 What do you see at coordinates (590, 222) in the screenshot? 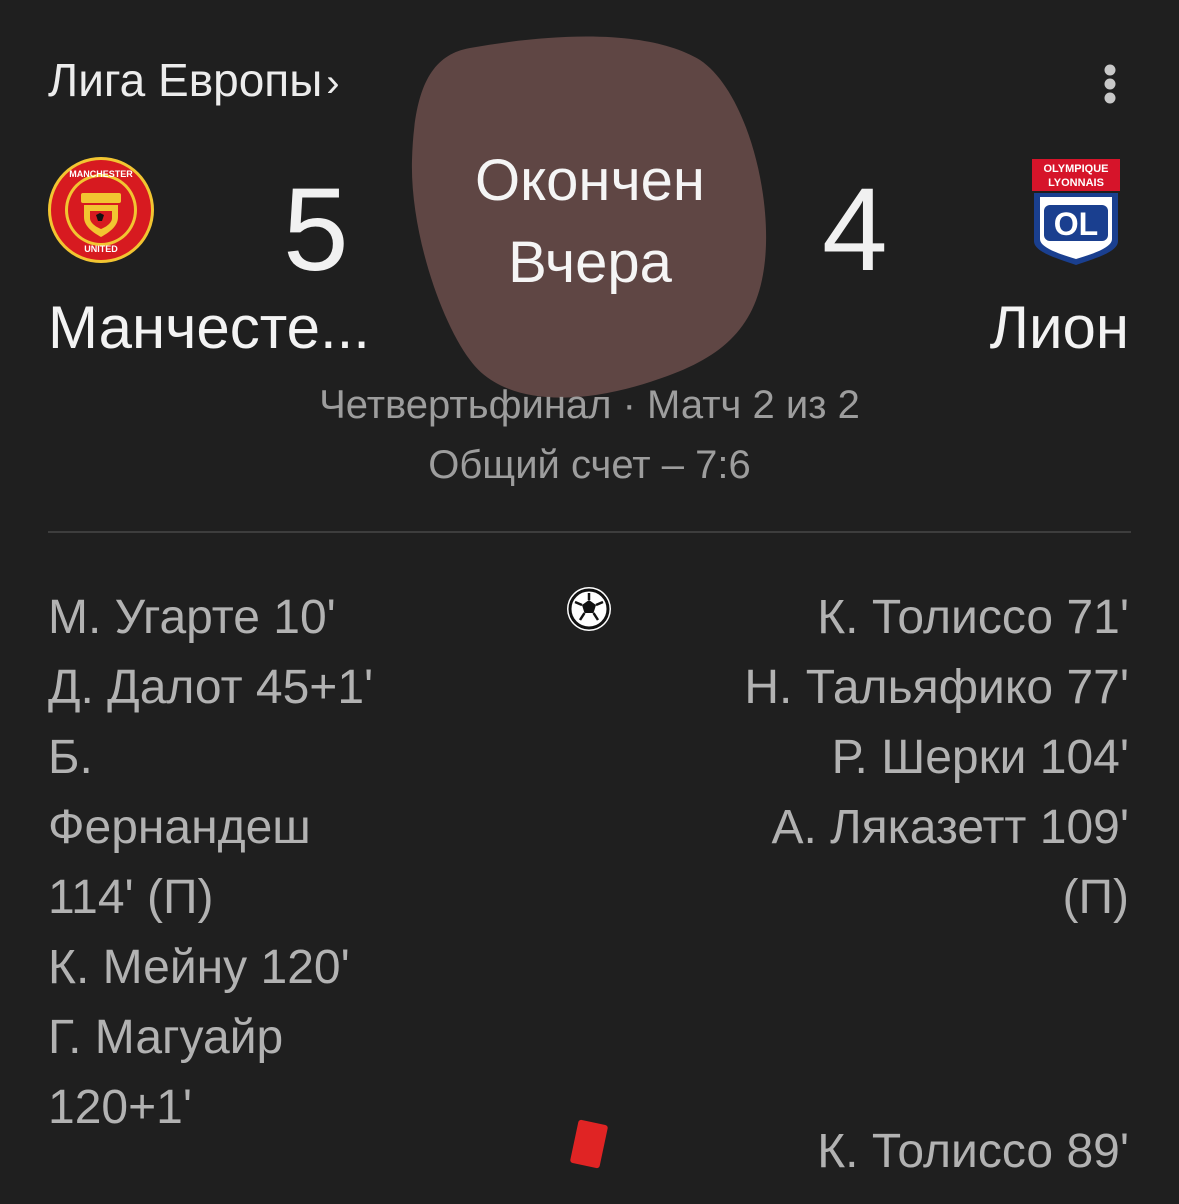
I see `match-status: Окончен Вчера` at bounding box center [590, 222].